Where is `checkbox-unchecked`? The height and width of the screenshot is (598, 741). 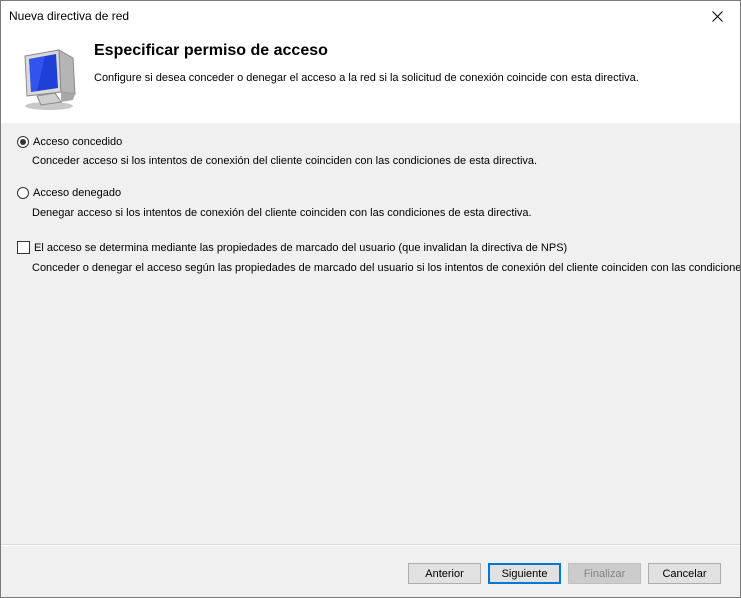 checkbox-unchecked is located at coordinates (23, 247).